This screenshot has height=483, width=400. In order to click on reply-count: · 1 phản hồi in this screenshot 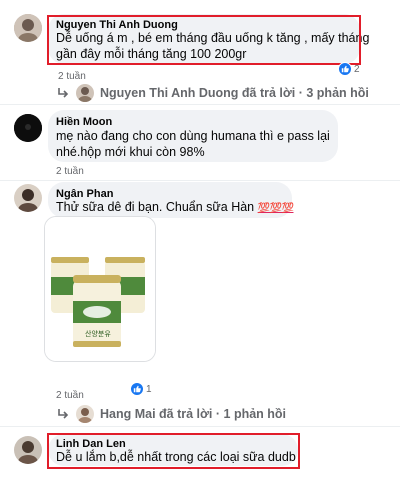, I will do `click(251, 414)`.